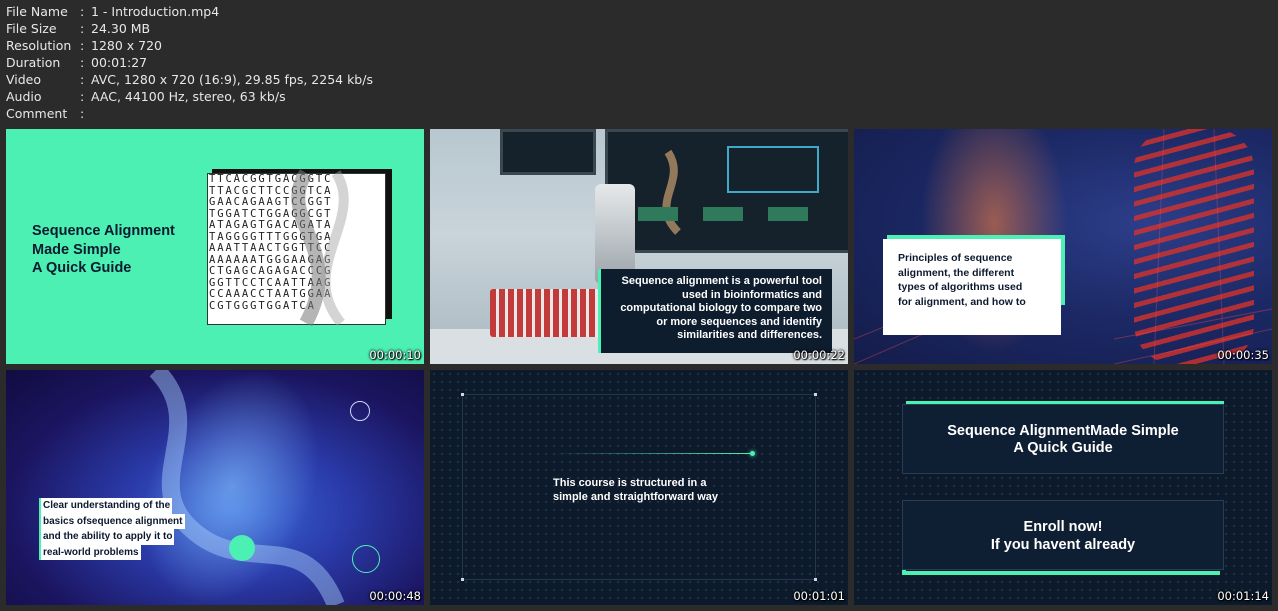 The height and width of the screenshot is (611, 1278). What do you see at coordinates (90, 552) in the screenshot?
I see `caption-line: real-world problems` at bounding box center [90, 552].